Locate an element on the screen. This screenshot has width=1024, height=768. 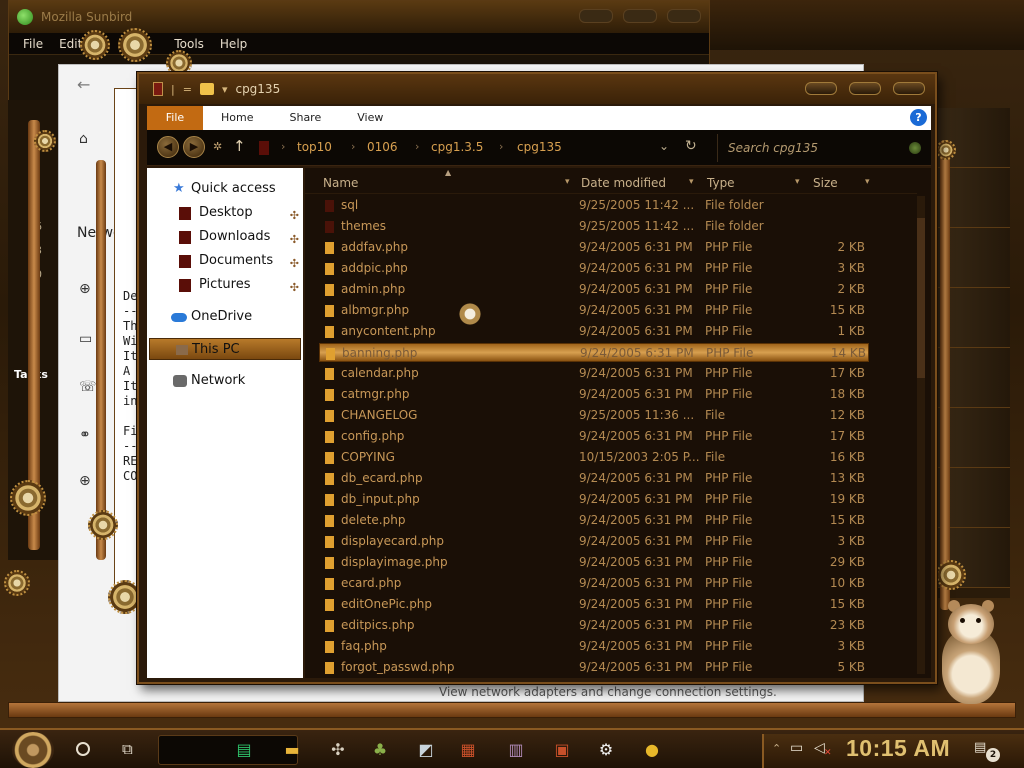
cortana-circle-icon is located at coordinates (83, 749).